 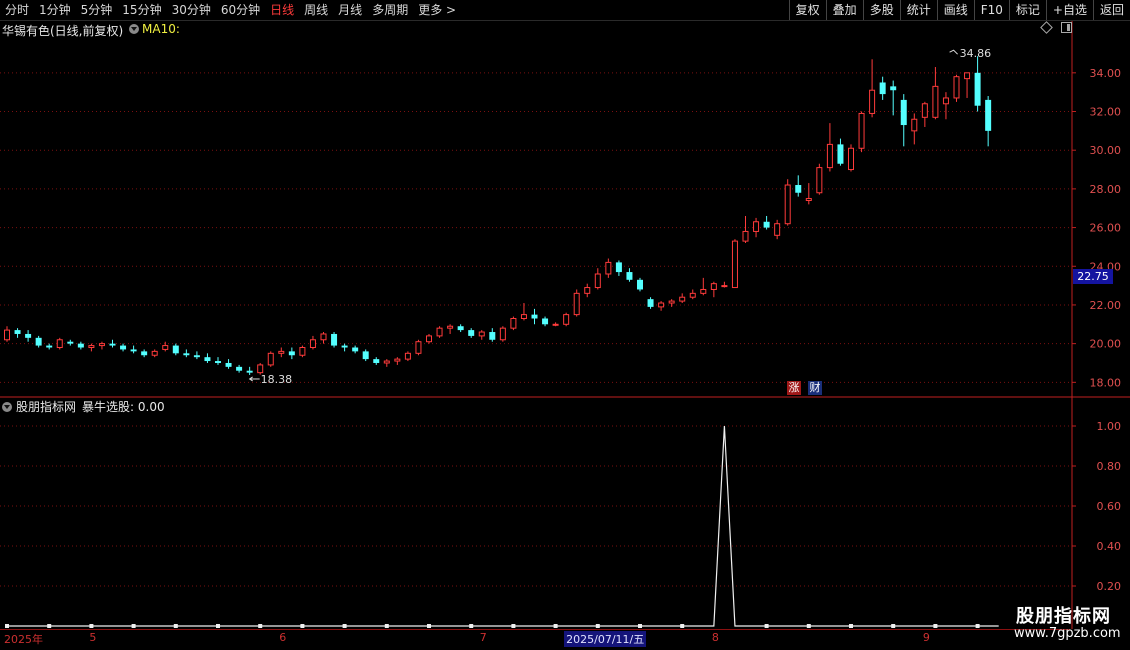 What do you see at coordinates (350, 10) in the screenshot?
I see `period-tab-8: 月线` at bounding box center [350, 10].